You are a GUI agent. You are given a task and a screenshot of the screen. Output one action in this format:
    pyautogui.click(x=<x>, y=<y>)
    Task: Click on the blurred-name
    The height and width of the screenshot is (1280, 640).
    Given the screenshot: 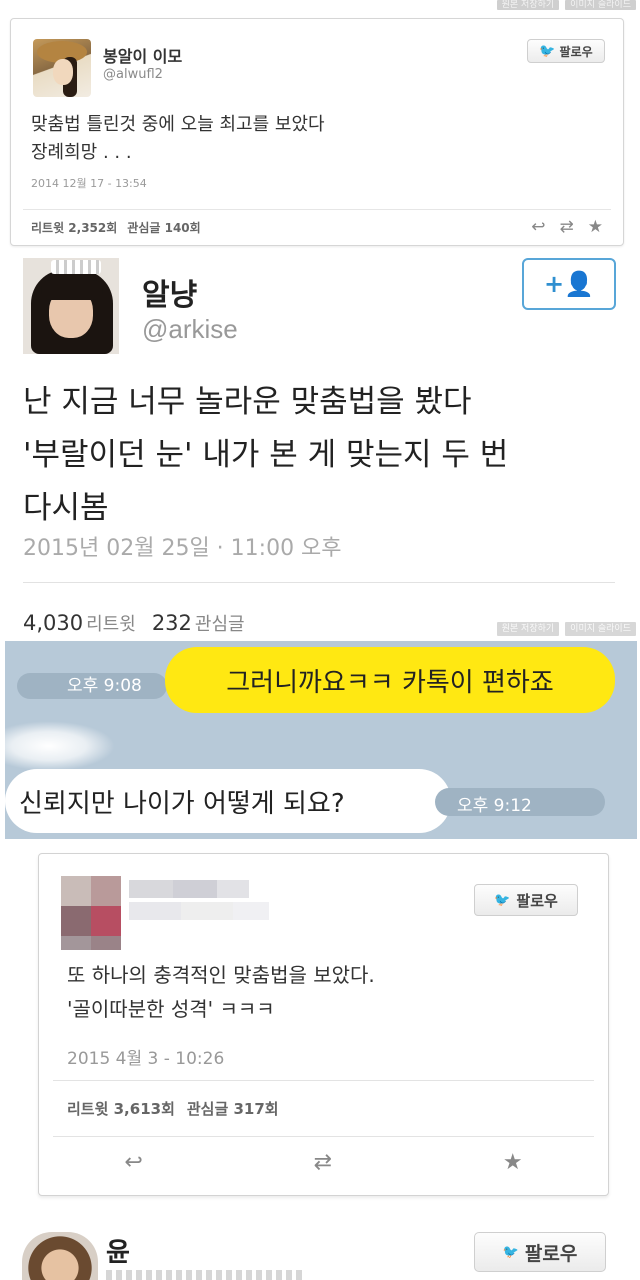 What is the action you would take?
    pyautogui.click(x=60, y=746)
    